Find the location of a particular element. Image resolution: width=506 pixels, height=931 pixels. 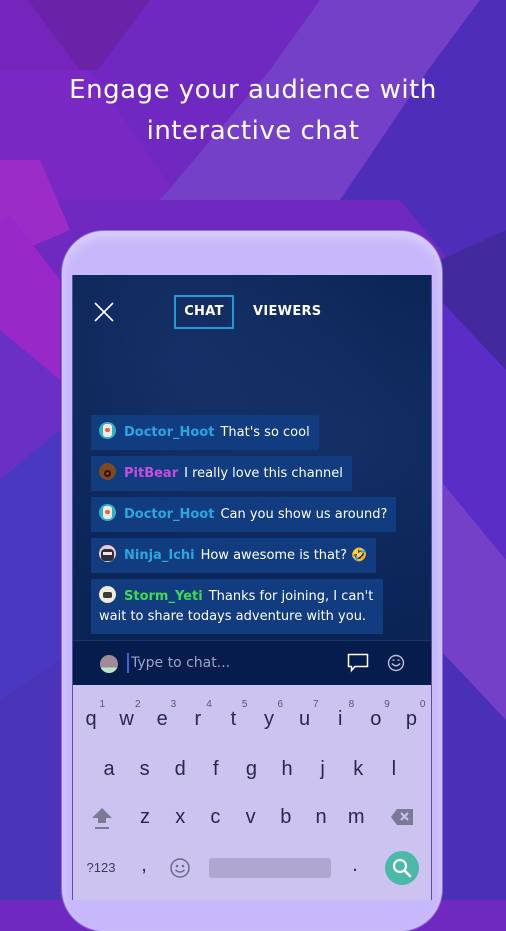

emoji-button is located at coordinates (396, 665).